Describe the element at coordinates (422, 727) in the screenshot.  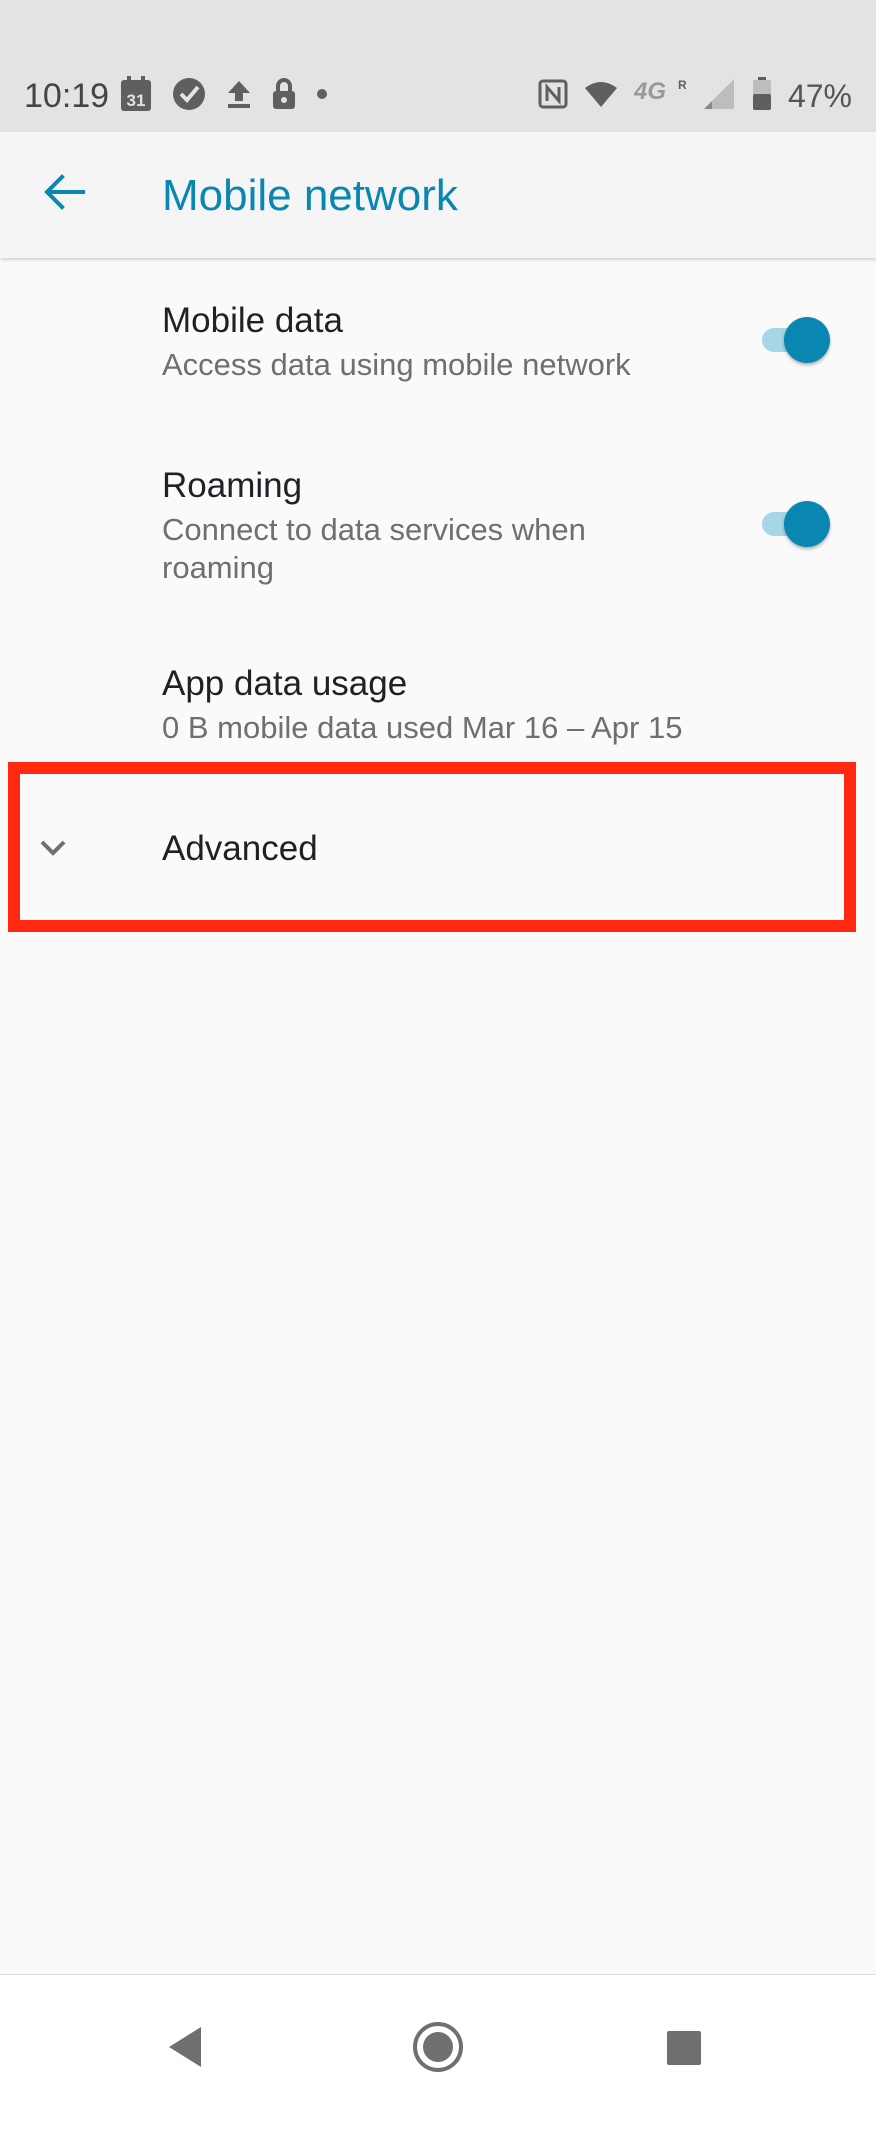
I see `app-data-usage-summary: 0 B mobile data used Mar 16 – Apr 15` at that location.